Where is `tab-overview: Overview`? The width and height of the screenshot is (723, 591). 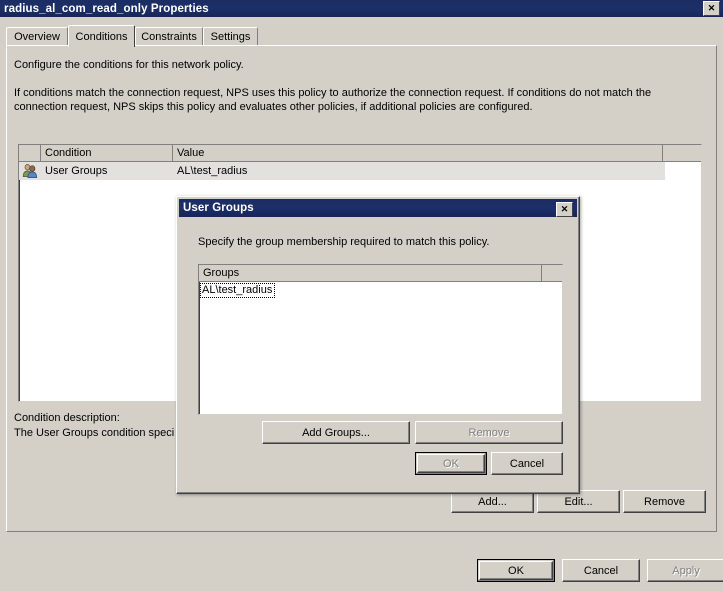 tab-overview: Overview is located at coordinates (37, 36).